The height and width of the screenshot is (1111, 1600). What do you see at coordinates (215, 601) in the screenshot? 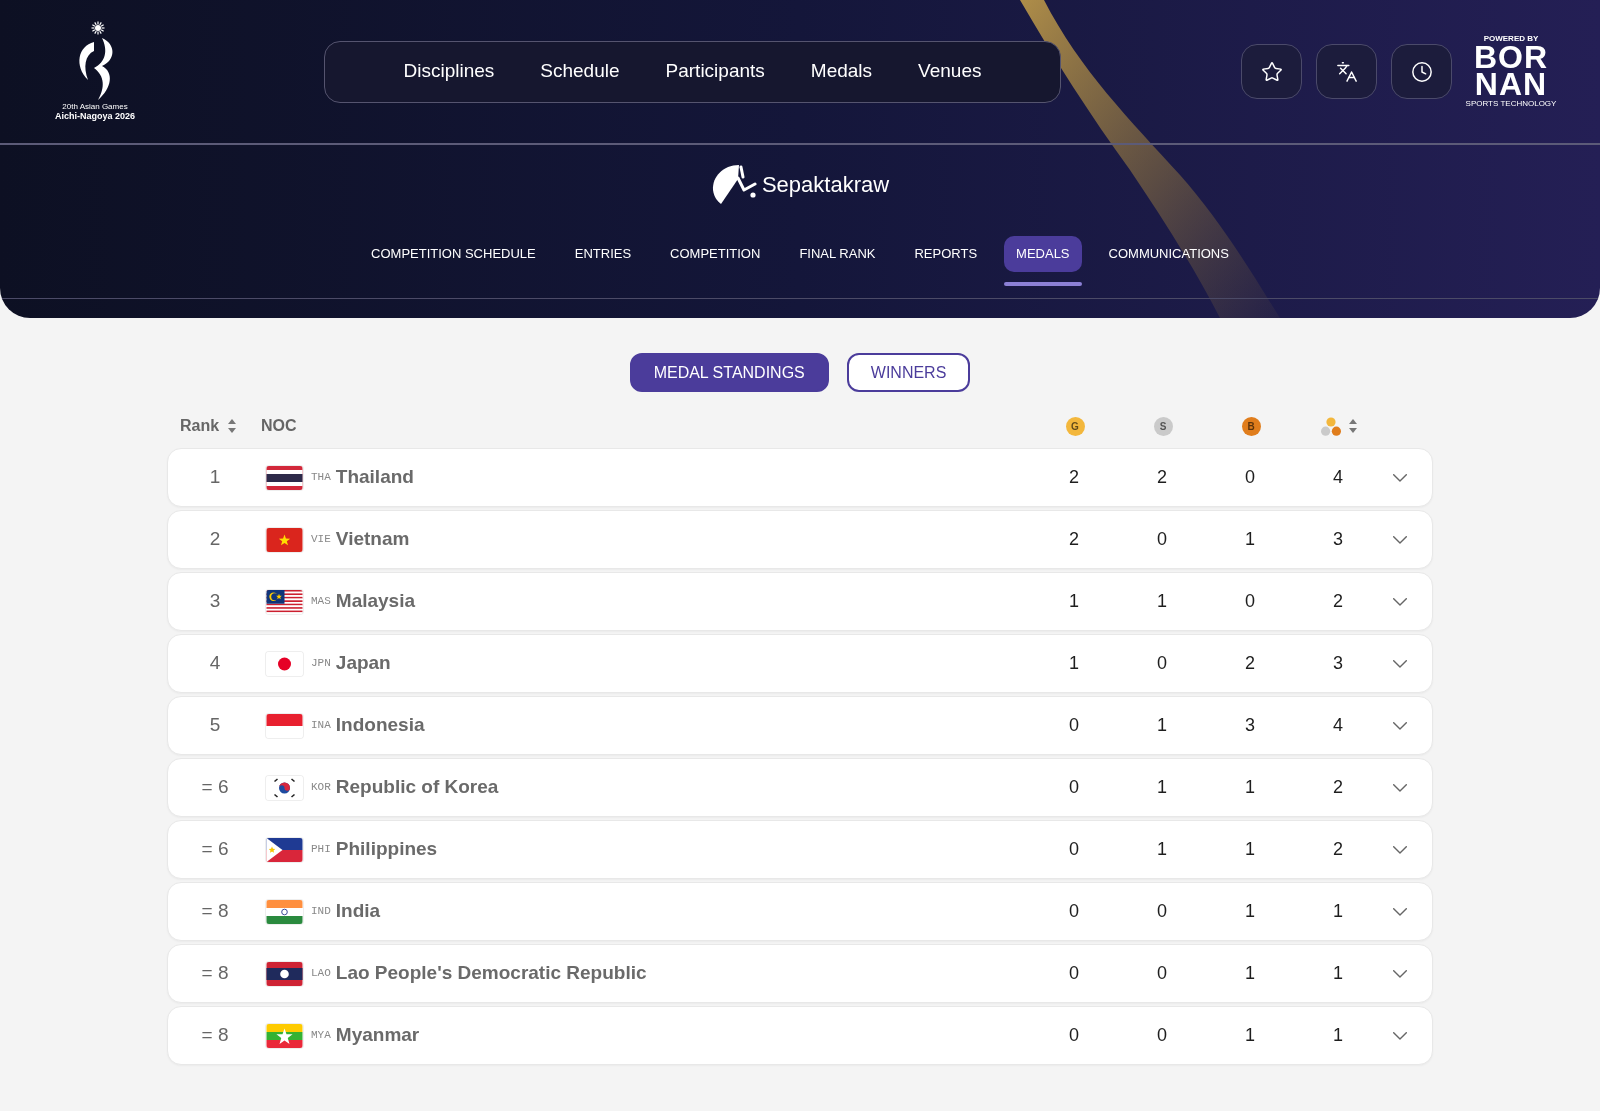
I see `rank-text: 3` at bounding box center [215, 601].